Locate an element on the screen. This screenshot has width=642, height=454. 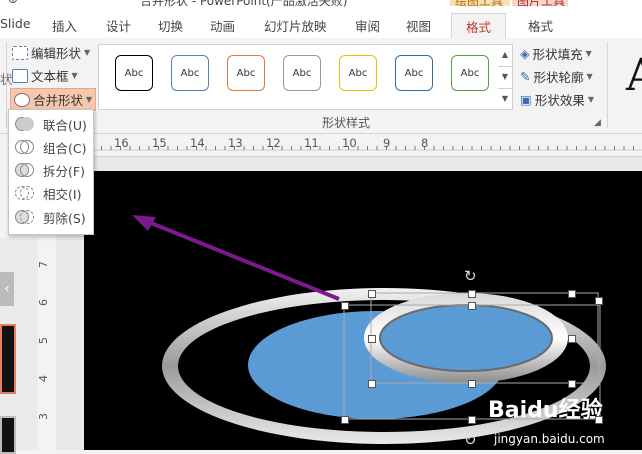
title-bar: ⊕ 合并形状 - PowerPoint(产品激活失败) 绘图工具 图片工具 is located at coordinates (321, 4).